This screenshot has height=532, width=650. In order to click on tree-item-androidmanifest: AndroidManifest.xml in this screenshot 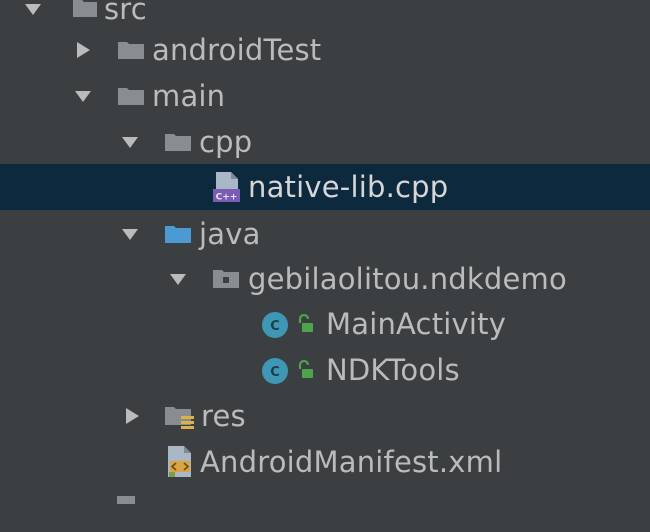, I will do `click(325, 462)`.